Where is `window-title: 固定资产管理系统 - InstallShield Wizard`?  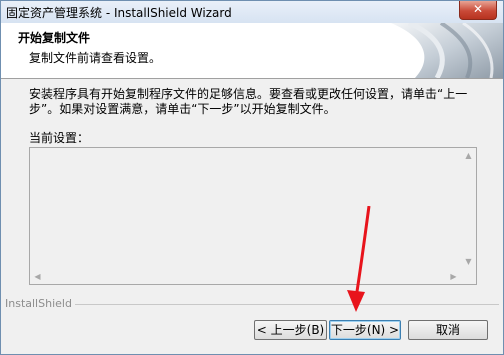
window-title: 固定资产管理系统 - InstallShield Wizard is located at coordinates (119, 13).